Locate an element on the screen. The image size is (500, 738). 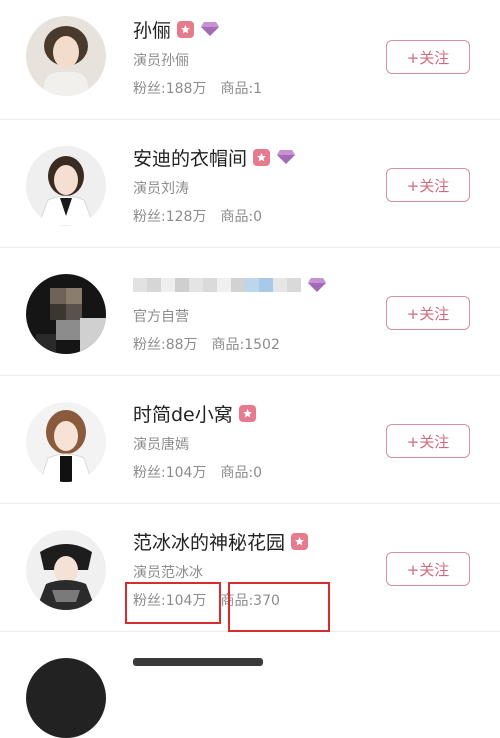
shop-subtitle: 演员范冰冰 is located at coordinates (168, 573).